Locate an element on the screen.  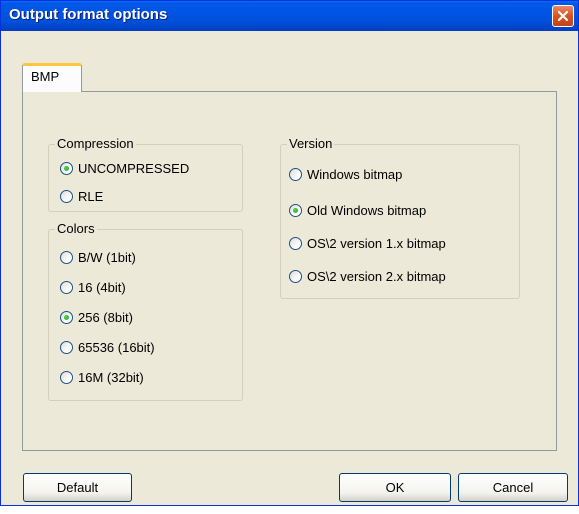
radio-bw-1bit: B/W (1bit) is located at coordinates (98, 257).